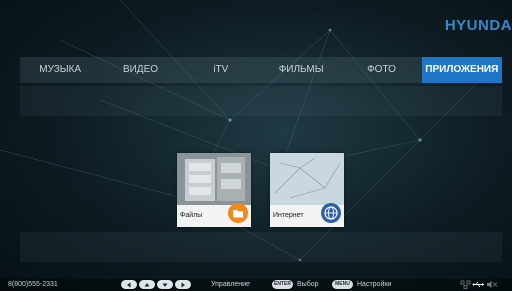 This screenshot has height=291, width=512. What do you see at coordinates (165, 284) in the screenshot?
I see `arrow-down-icon` at bounding box center [165, 284].